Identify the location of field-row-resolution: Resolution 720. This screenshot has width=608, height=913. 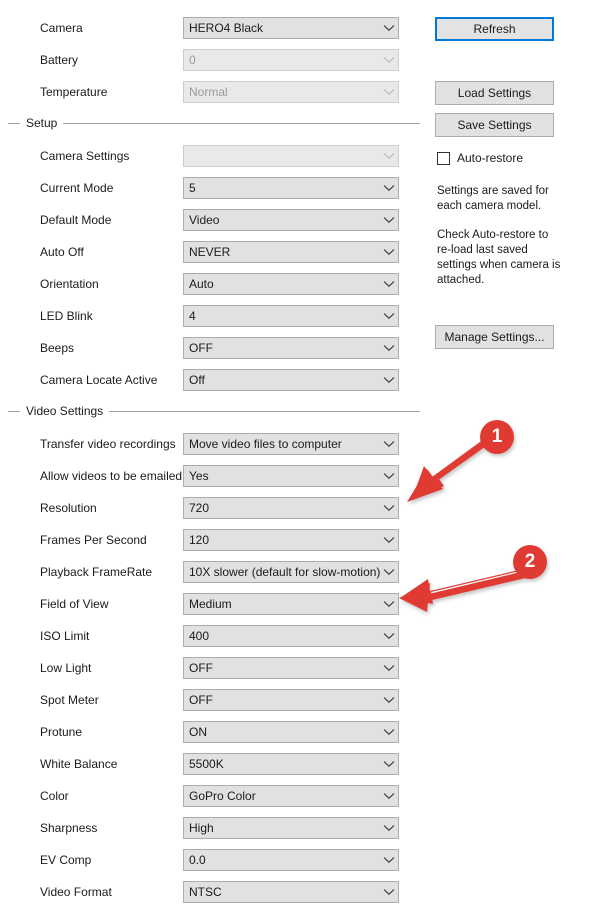
(200, 508).